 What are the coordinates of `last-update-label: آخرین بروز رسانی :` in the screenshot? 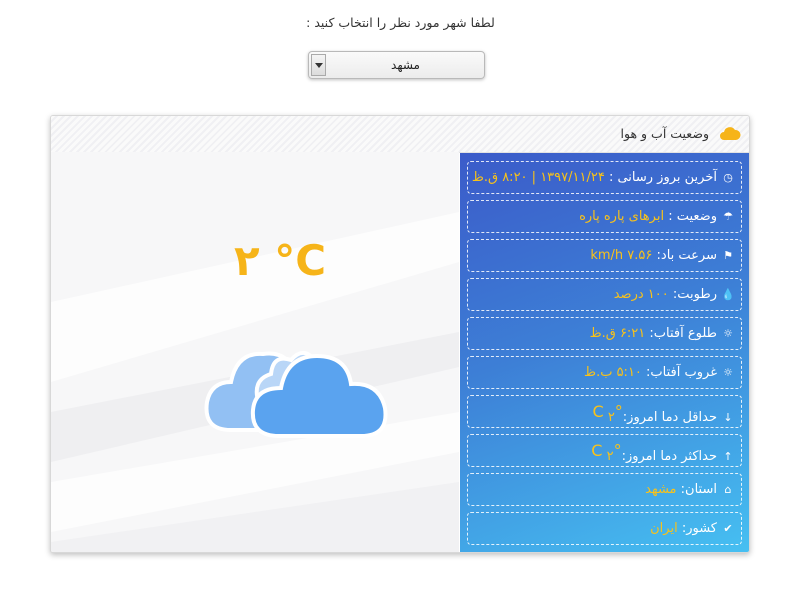 It's located at (662, 177).